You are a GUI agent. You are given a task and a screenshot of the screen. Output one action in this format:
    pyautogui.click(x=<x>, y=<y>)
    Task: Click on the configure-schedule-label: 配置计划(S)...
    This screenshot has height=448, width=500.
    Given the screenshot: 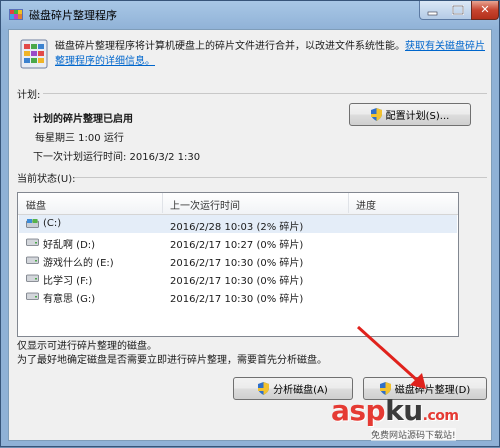 What is the action you would take?
    pyautogui.click(x=417, y=116)
    